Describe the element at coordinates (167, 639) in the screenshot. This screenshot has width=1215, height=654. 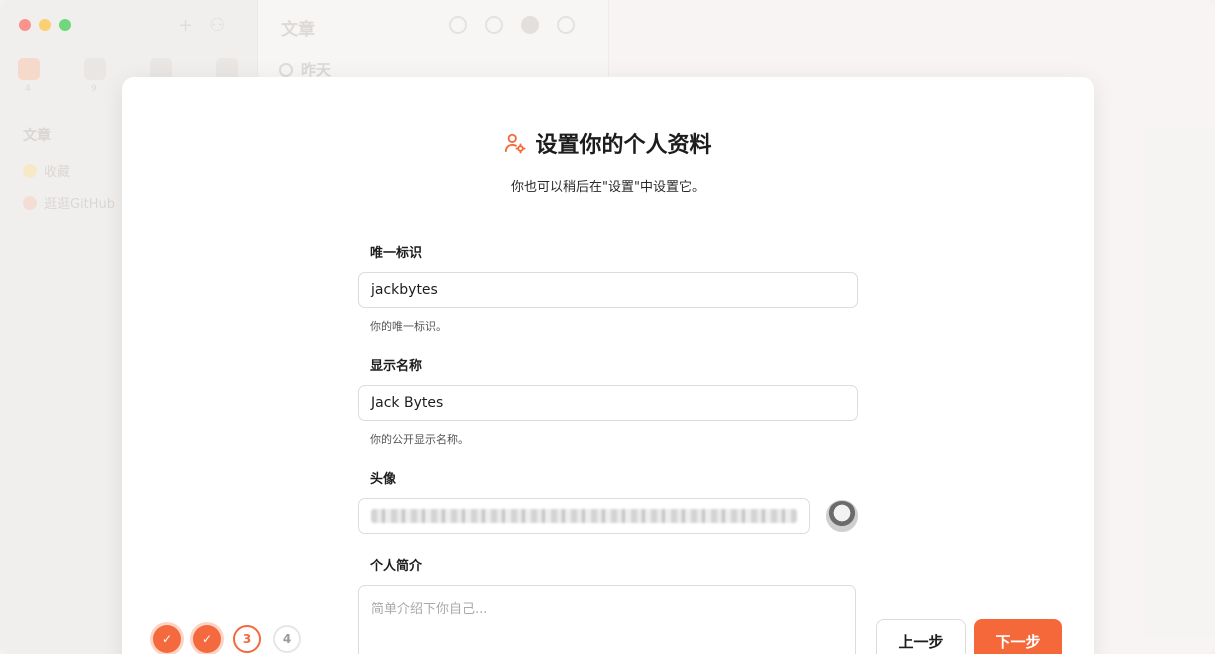
I see `step-1-done: ✓` at that location.